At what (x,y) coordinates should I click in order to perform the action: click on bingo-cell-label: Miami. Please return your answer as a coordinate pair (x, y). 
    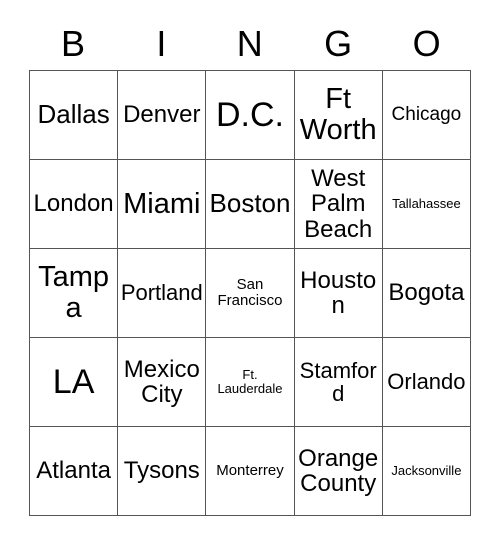
    Looking at the image, I should click on (162, 203).